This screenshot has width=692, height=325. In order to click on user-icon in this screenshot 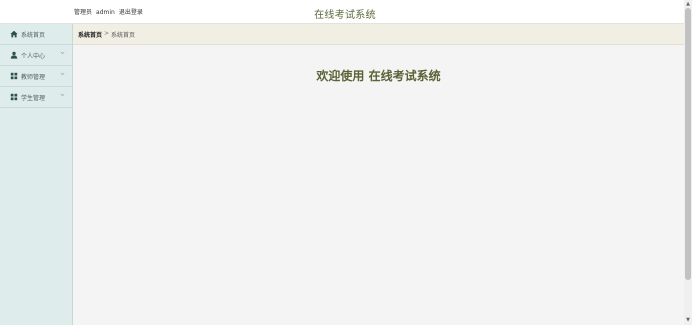, I will do `click(14, 55)`.